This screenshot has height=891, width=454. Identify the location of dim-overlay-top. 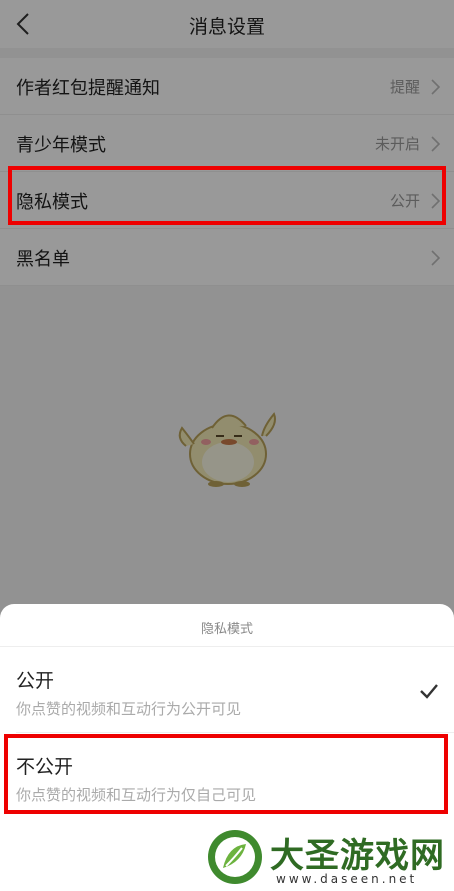
(227, 24).